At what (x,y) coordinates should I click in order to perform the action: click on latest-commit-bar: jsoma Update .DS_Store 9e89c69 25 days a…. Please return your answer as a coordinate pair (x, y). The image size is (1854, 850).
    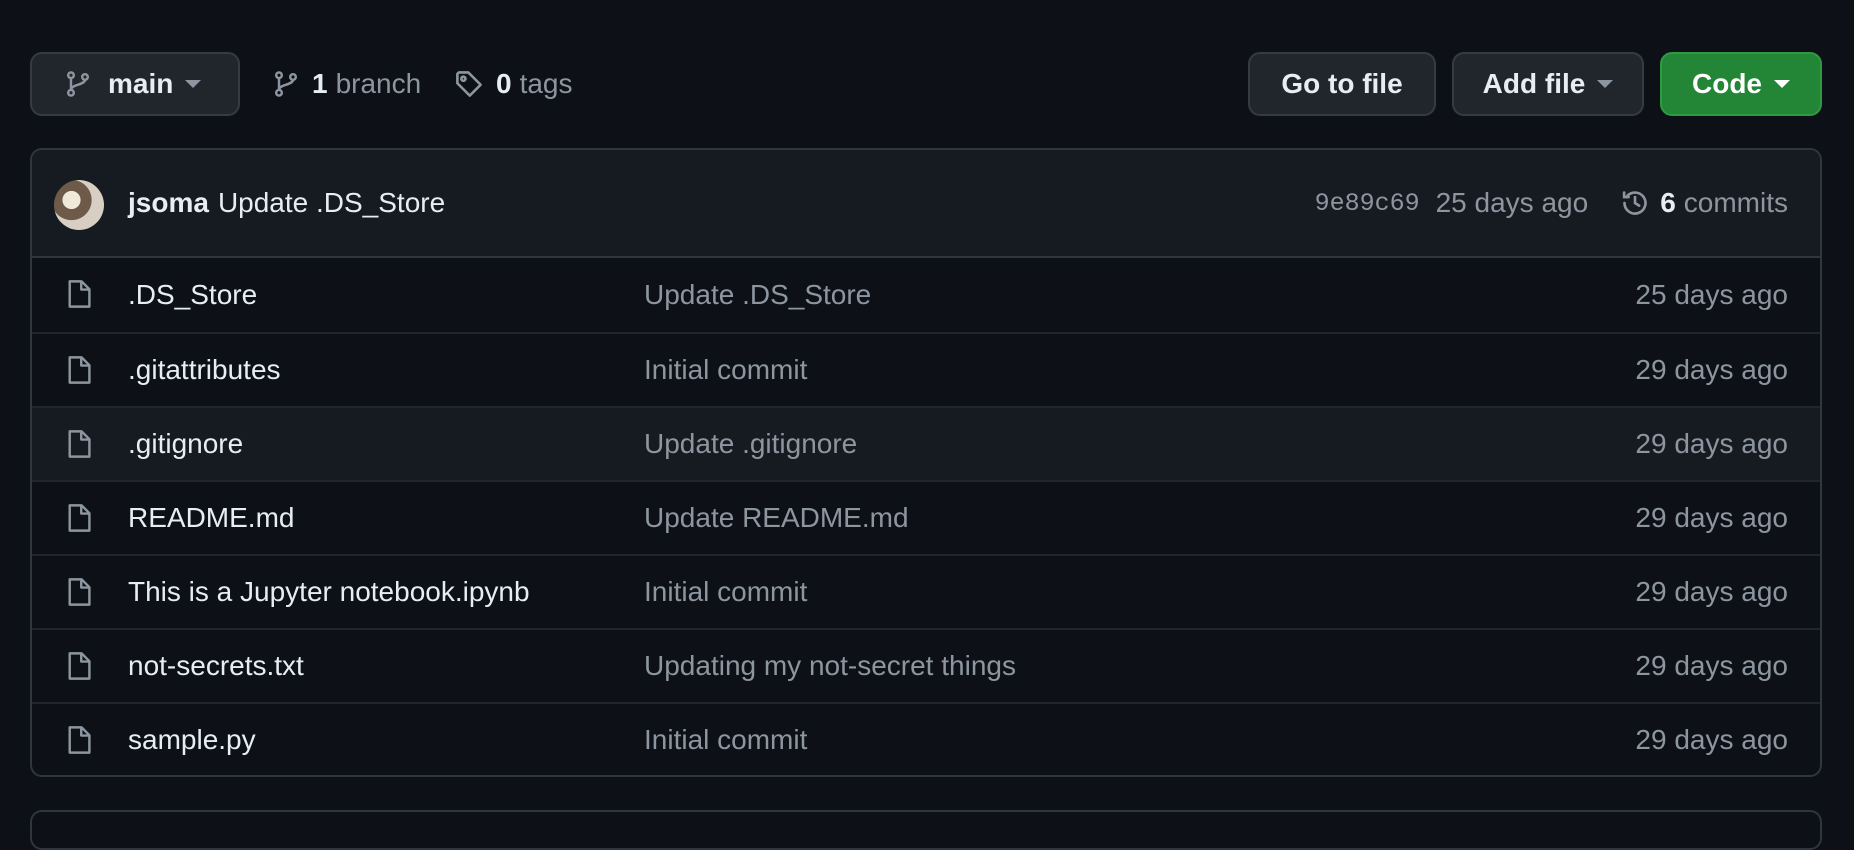
    Looking at the image, I should click on (926, 204).